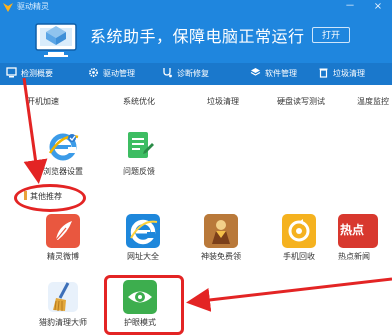 Image resolution: width=392 pixels, height=336 pixels. I want to click on tab-overview: 检测概要, so click(29, 74).